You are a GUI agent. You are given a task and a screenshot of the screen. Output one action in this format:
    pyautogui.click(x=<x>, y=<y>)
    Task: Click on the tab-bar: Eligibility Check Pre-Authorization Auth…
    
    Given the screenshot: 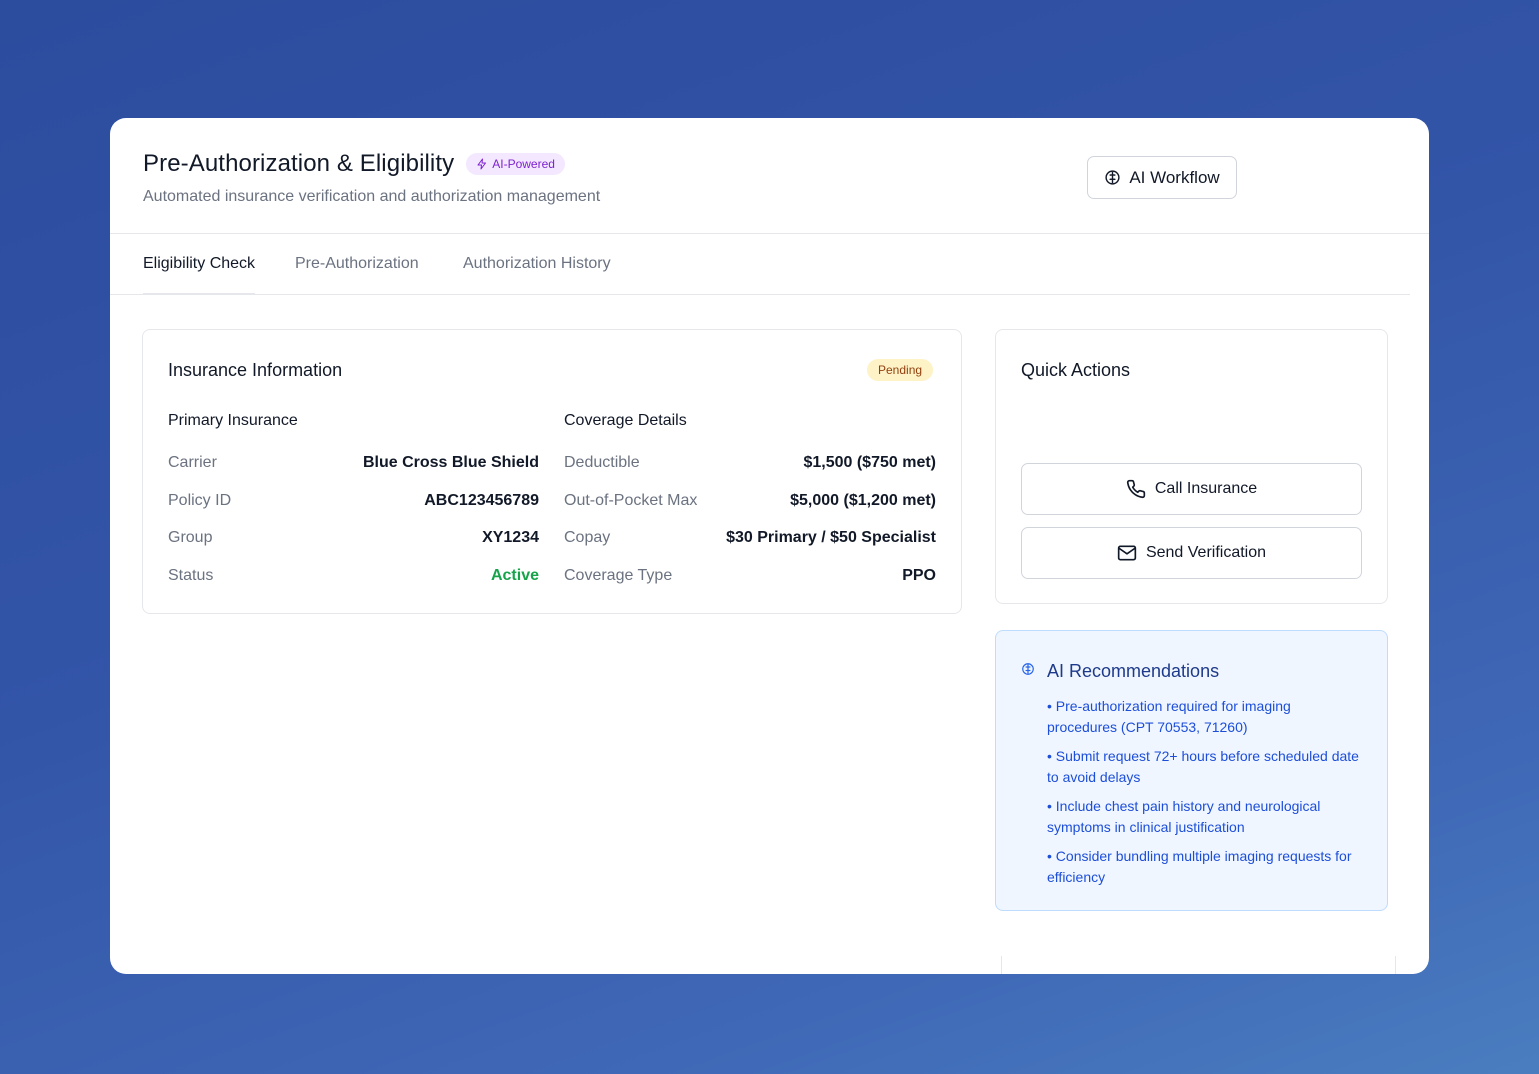 What is the action you would take?
    pyautogui.click(x=760, y=264)
    